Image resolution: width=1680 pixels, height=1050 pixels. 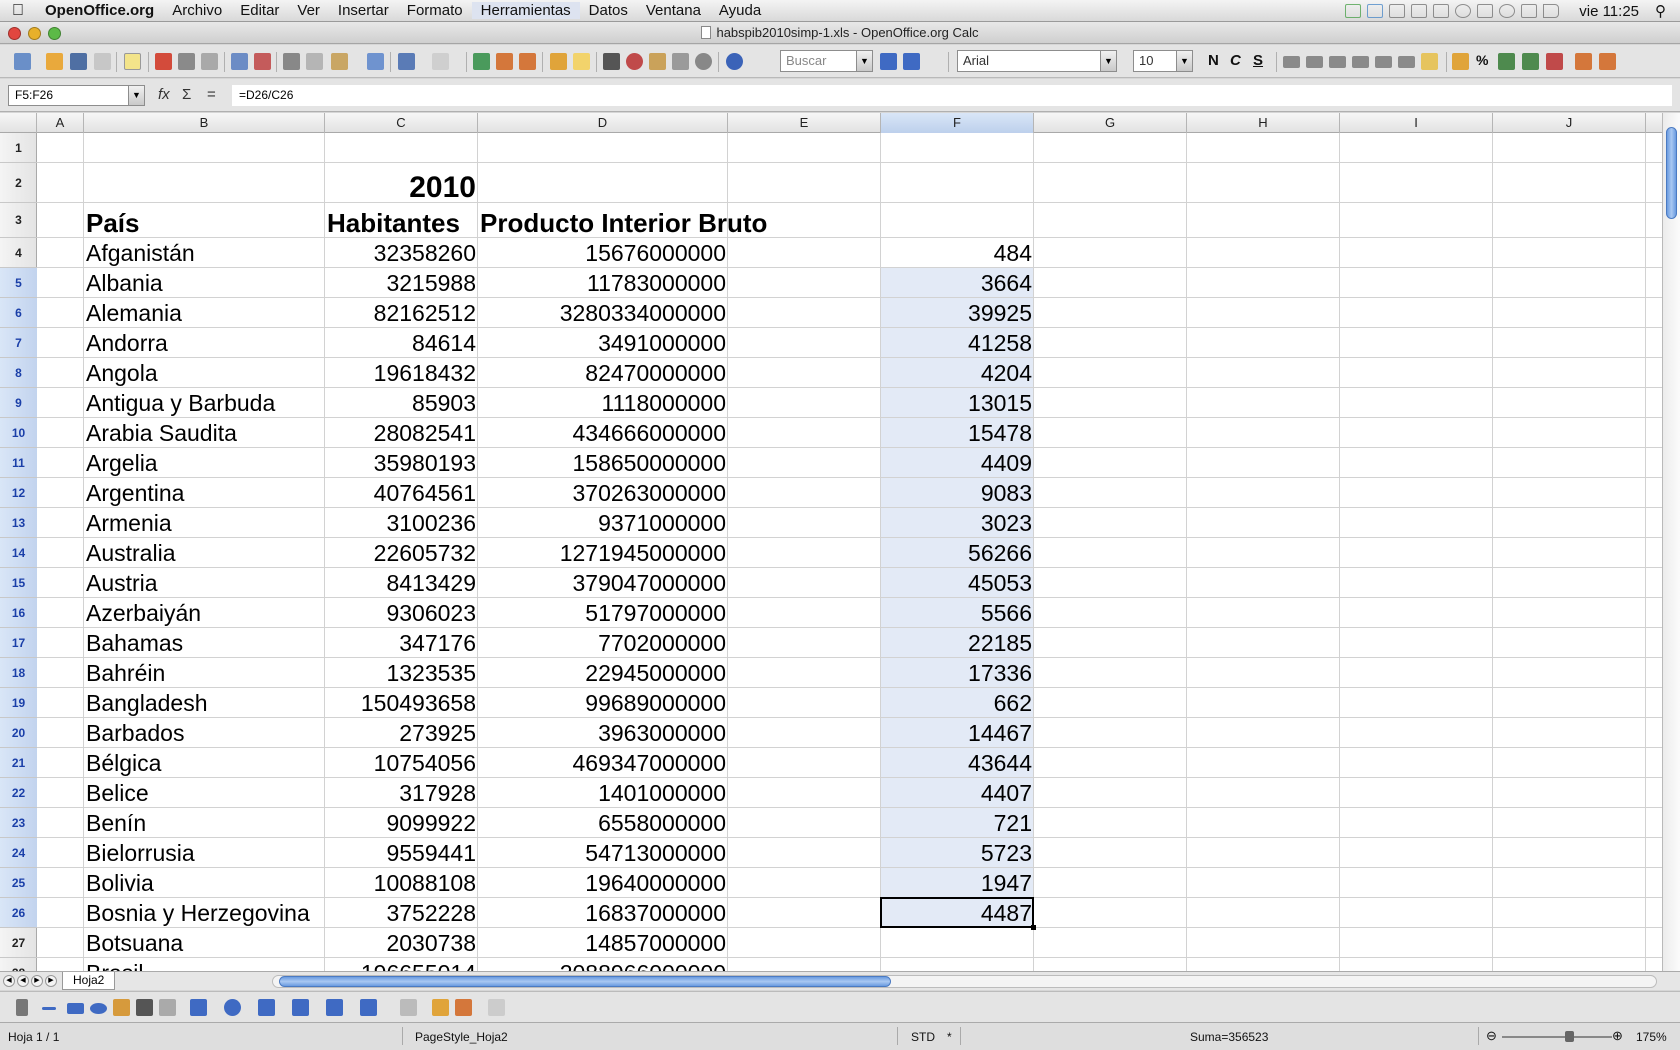 What do you see at coordinates (603, 613) in the screenshot?
I see `cell-gdp: 51797000000` at bounding box center [603, 613].